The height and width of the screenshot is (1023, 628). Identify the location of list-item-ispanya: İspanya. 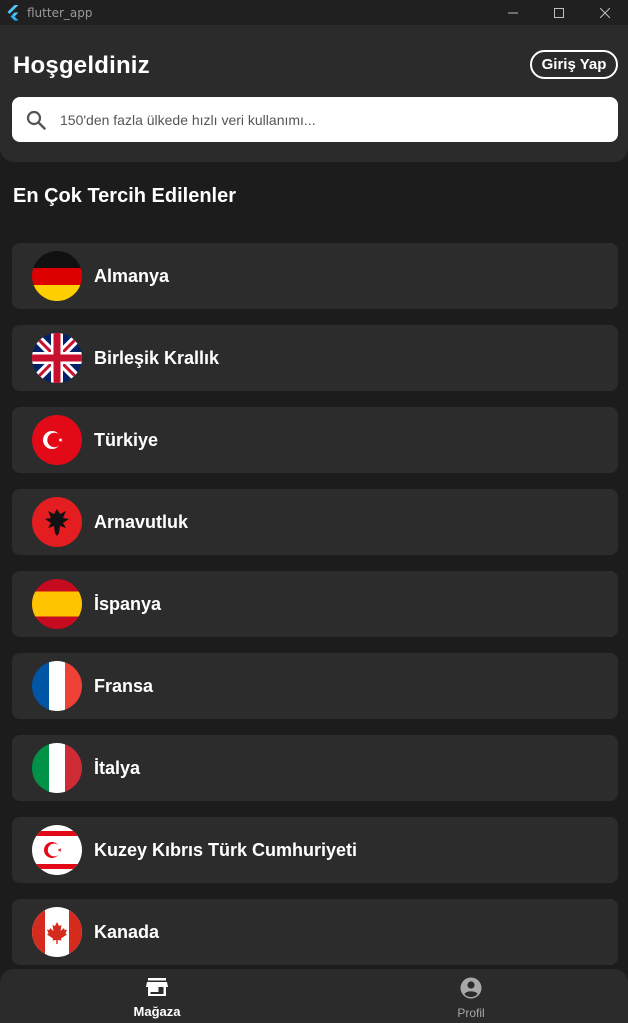
(315, 604).